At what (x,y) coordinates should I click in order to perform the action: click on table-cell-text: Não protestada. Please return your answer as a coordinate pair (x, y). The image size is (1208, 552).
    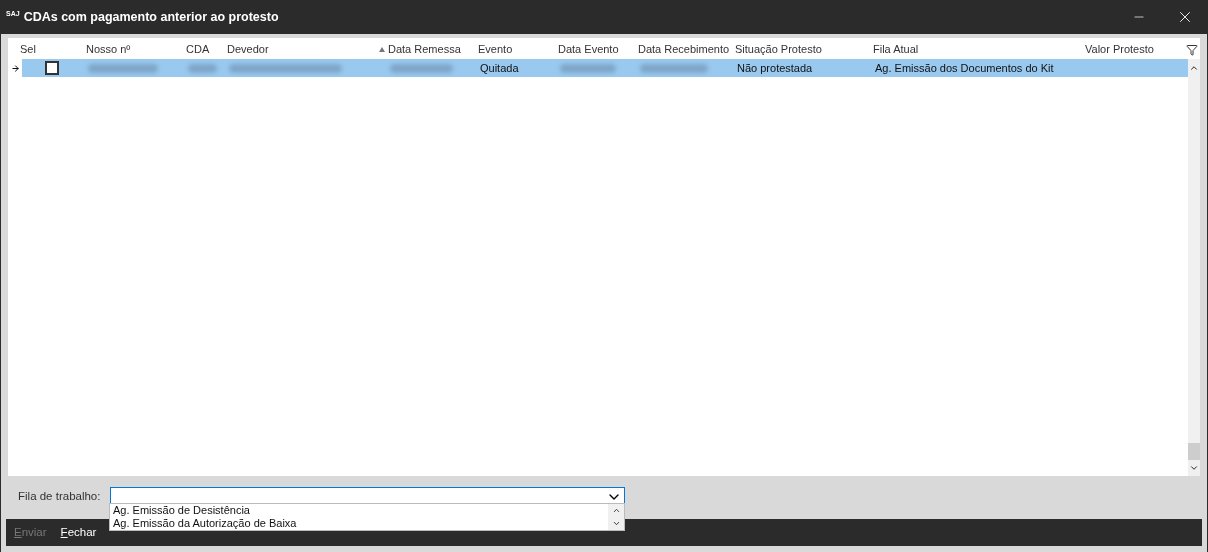
    Looking at the image, I should click on (775, 68).